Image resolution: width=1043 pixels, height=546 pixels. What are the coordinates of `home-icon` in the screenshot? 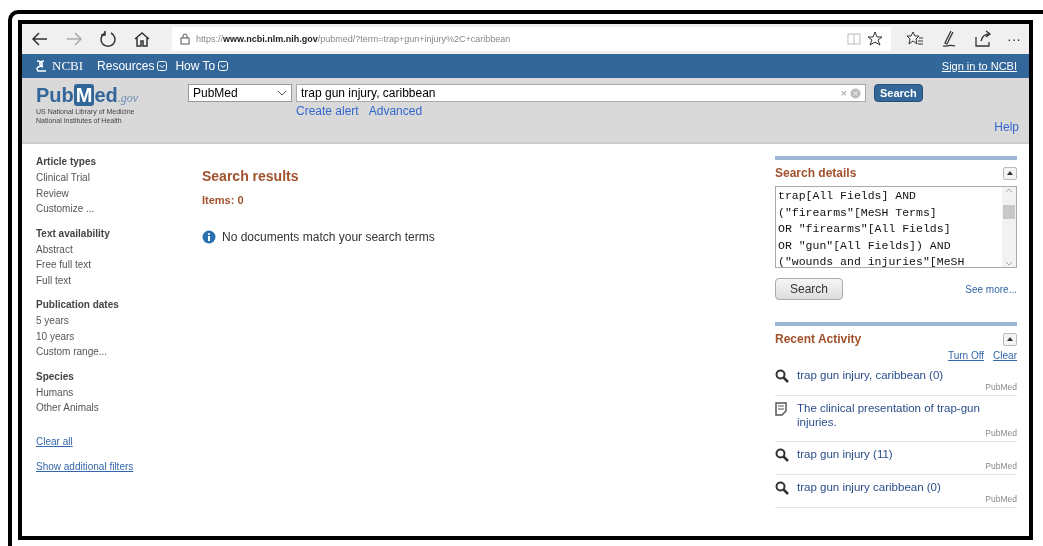 It's located at (142, 39).